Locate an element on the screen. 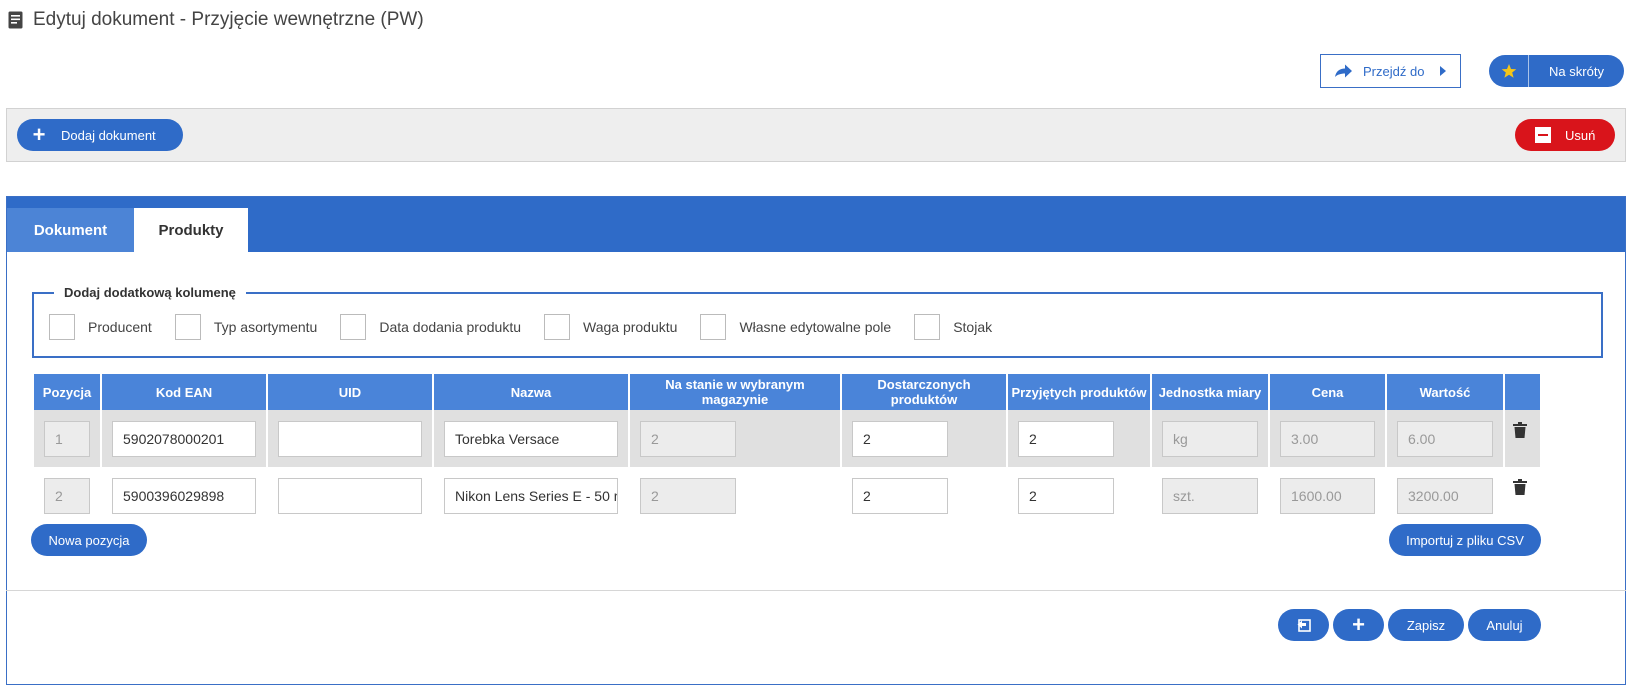  star-icon is located at coordinates (1509, 71).